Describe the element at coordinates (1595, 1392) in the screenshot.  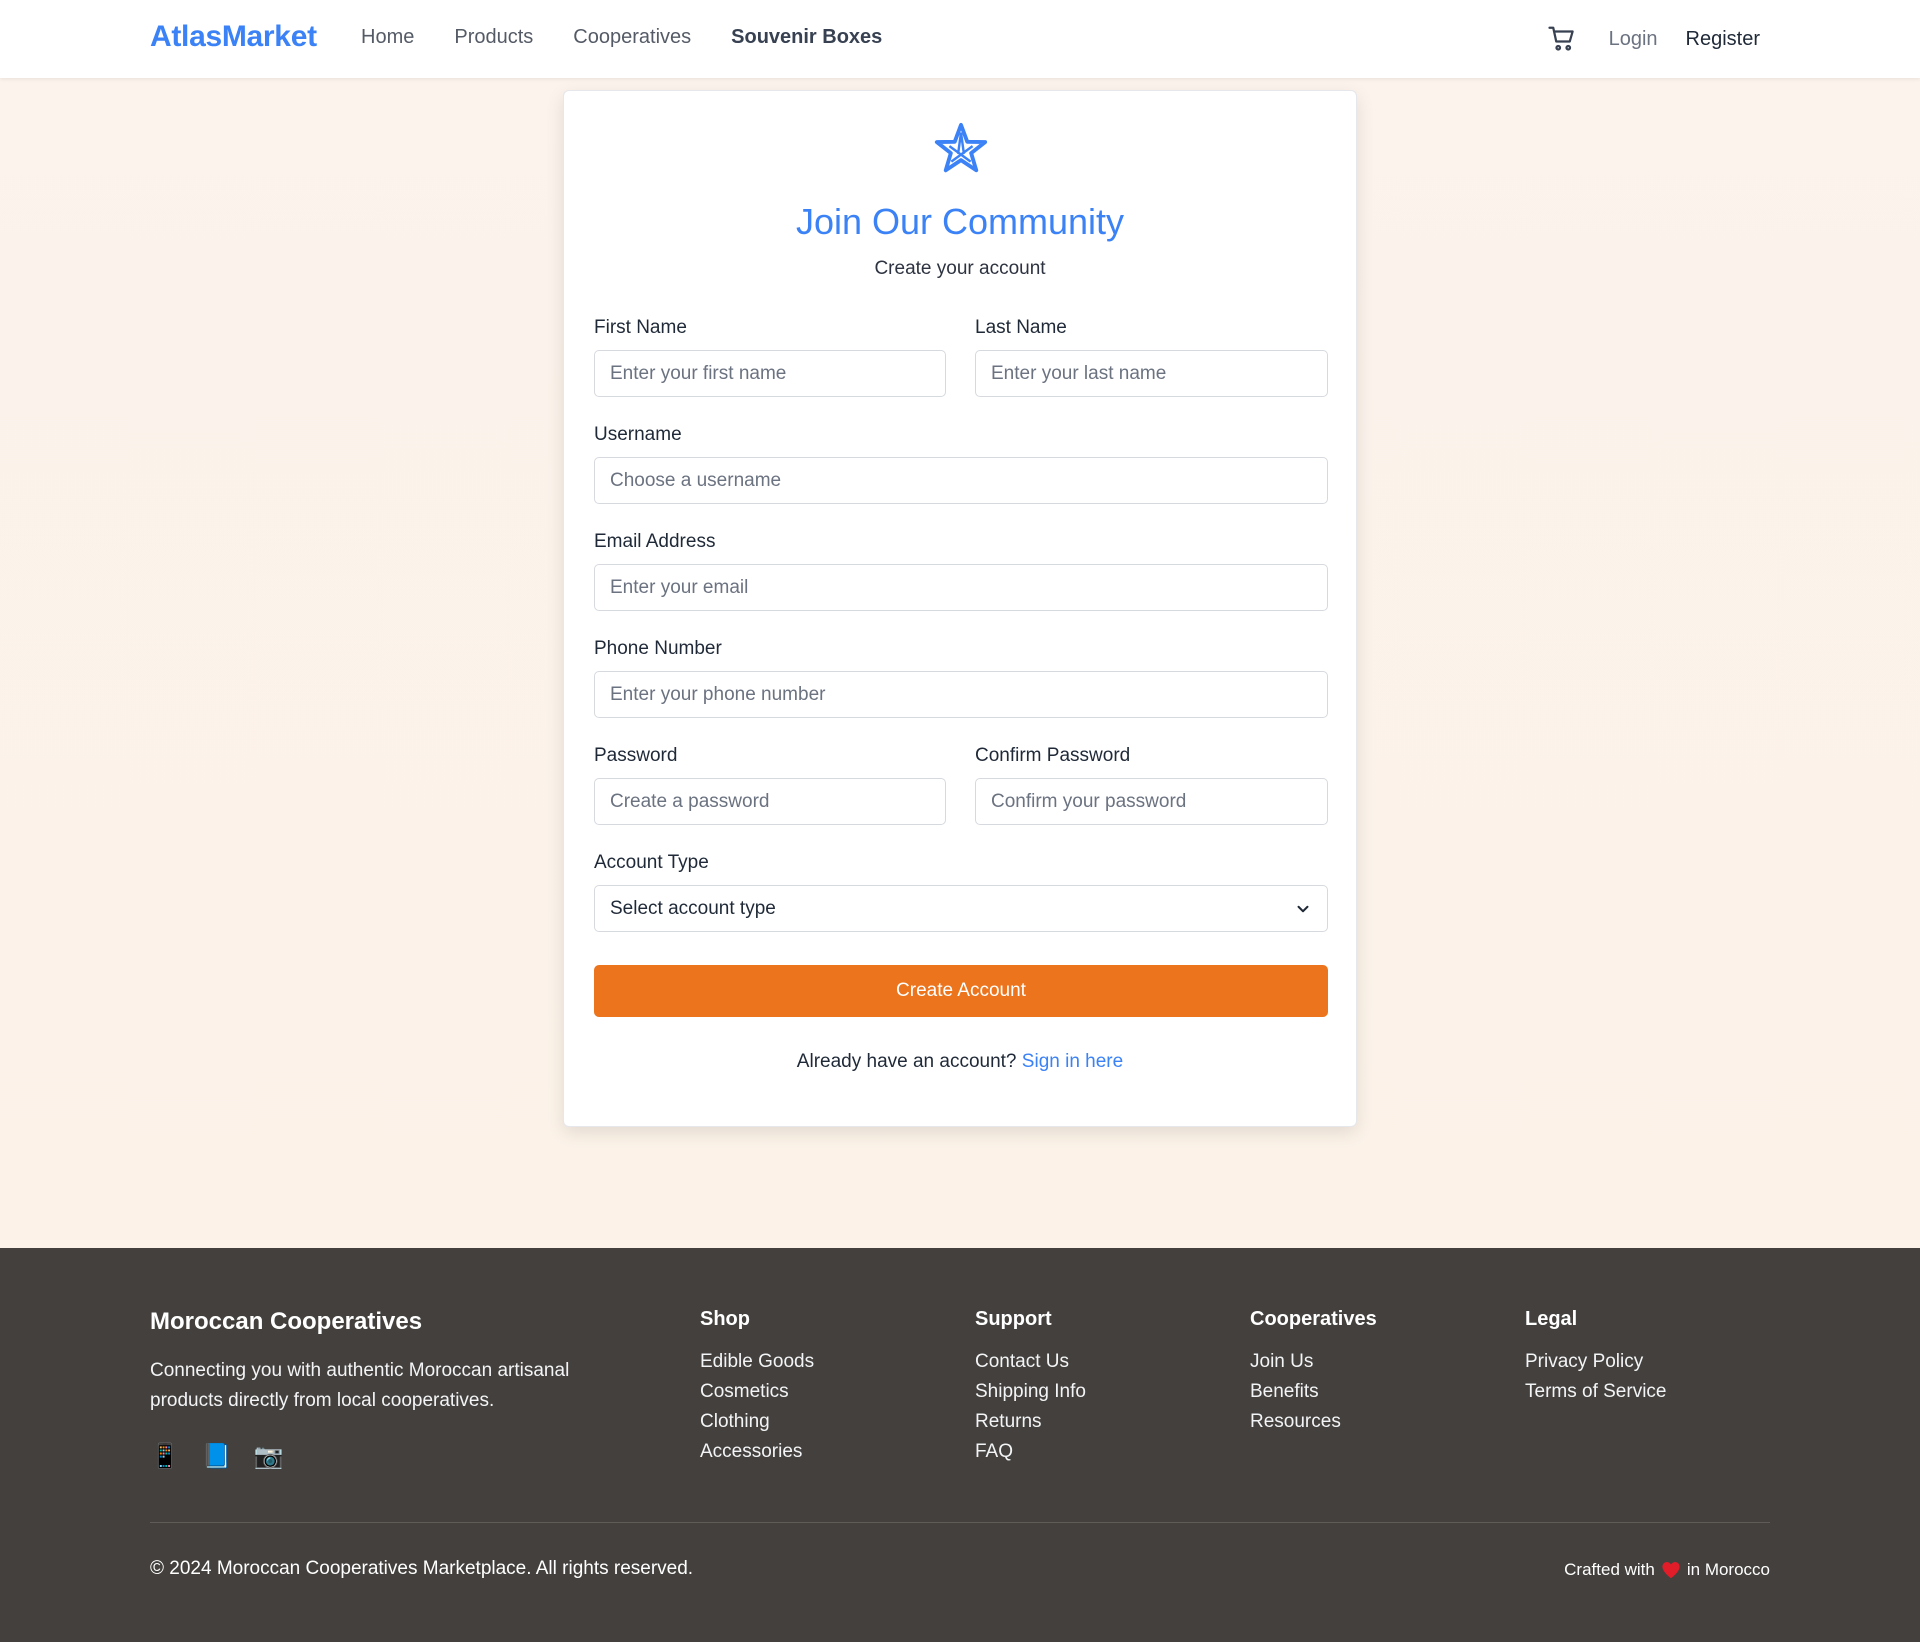
I see `footer-link-terms-of-service: Terms of Service` at that location.